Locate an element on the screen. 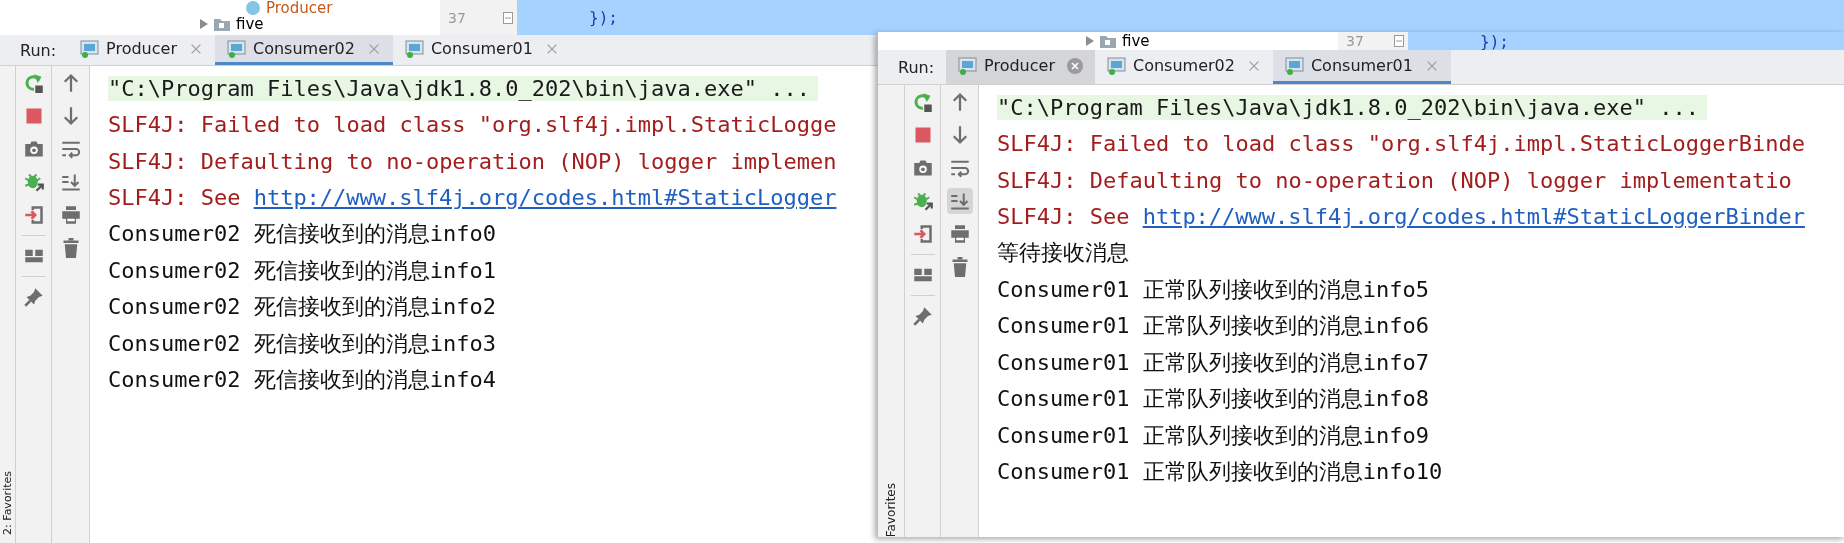 The image size is (1844, 543). console-line: Consumer01 正常队列接收到的消息info6 is located at coordinates (1213, 326).